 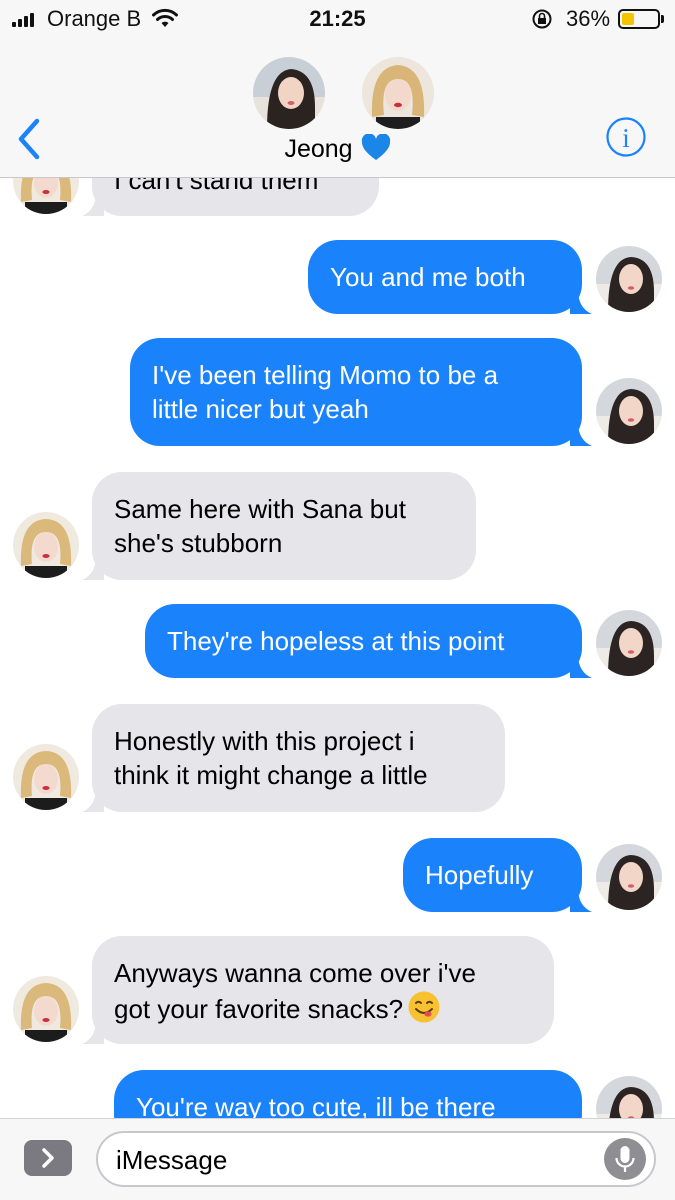 What do you see at coordinates (542, 19) in the screenshot?
I see `rotation-lock-icon` at bounding box center [542, 19].